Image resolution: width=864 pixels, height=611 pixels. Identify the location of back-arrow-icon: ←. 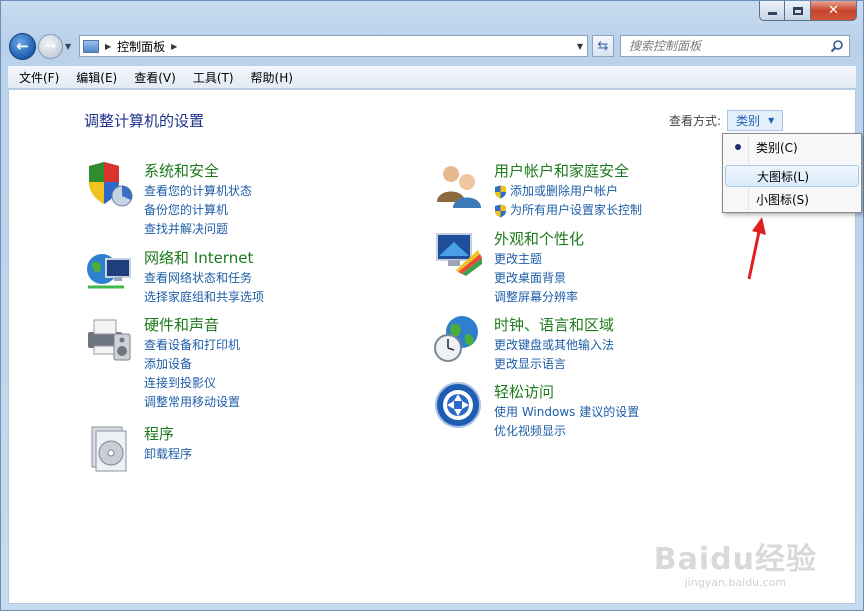
(22, 46).